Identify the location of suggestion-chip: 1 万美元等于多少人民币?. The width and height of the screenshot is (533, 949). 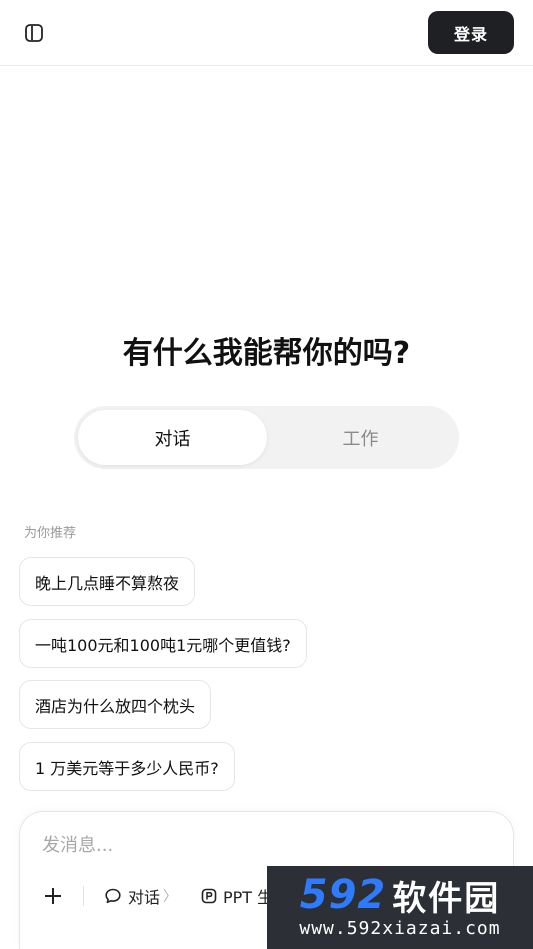
(127, 766).